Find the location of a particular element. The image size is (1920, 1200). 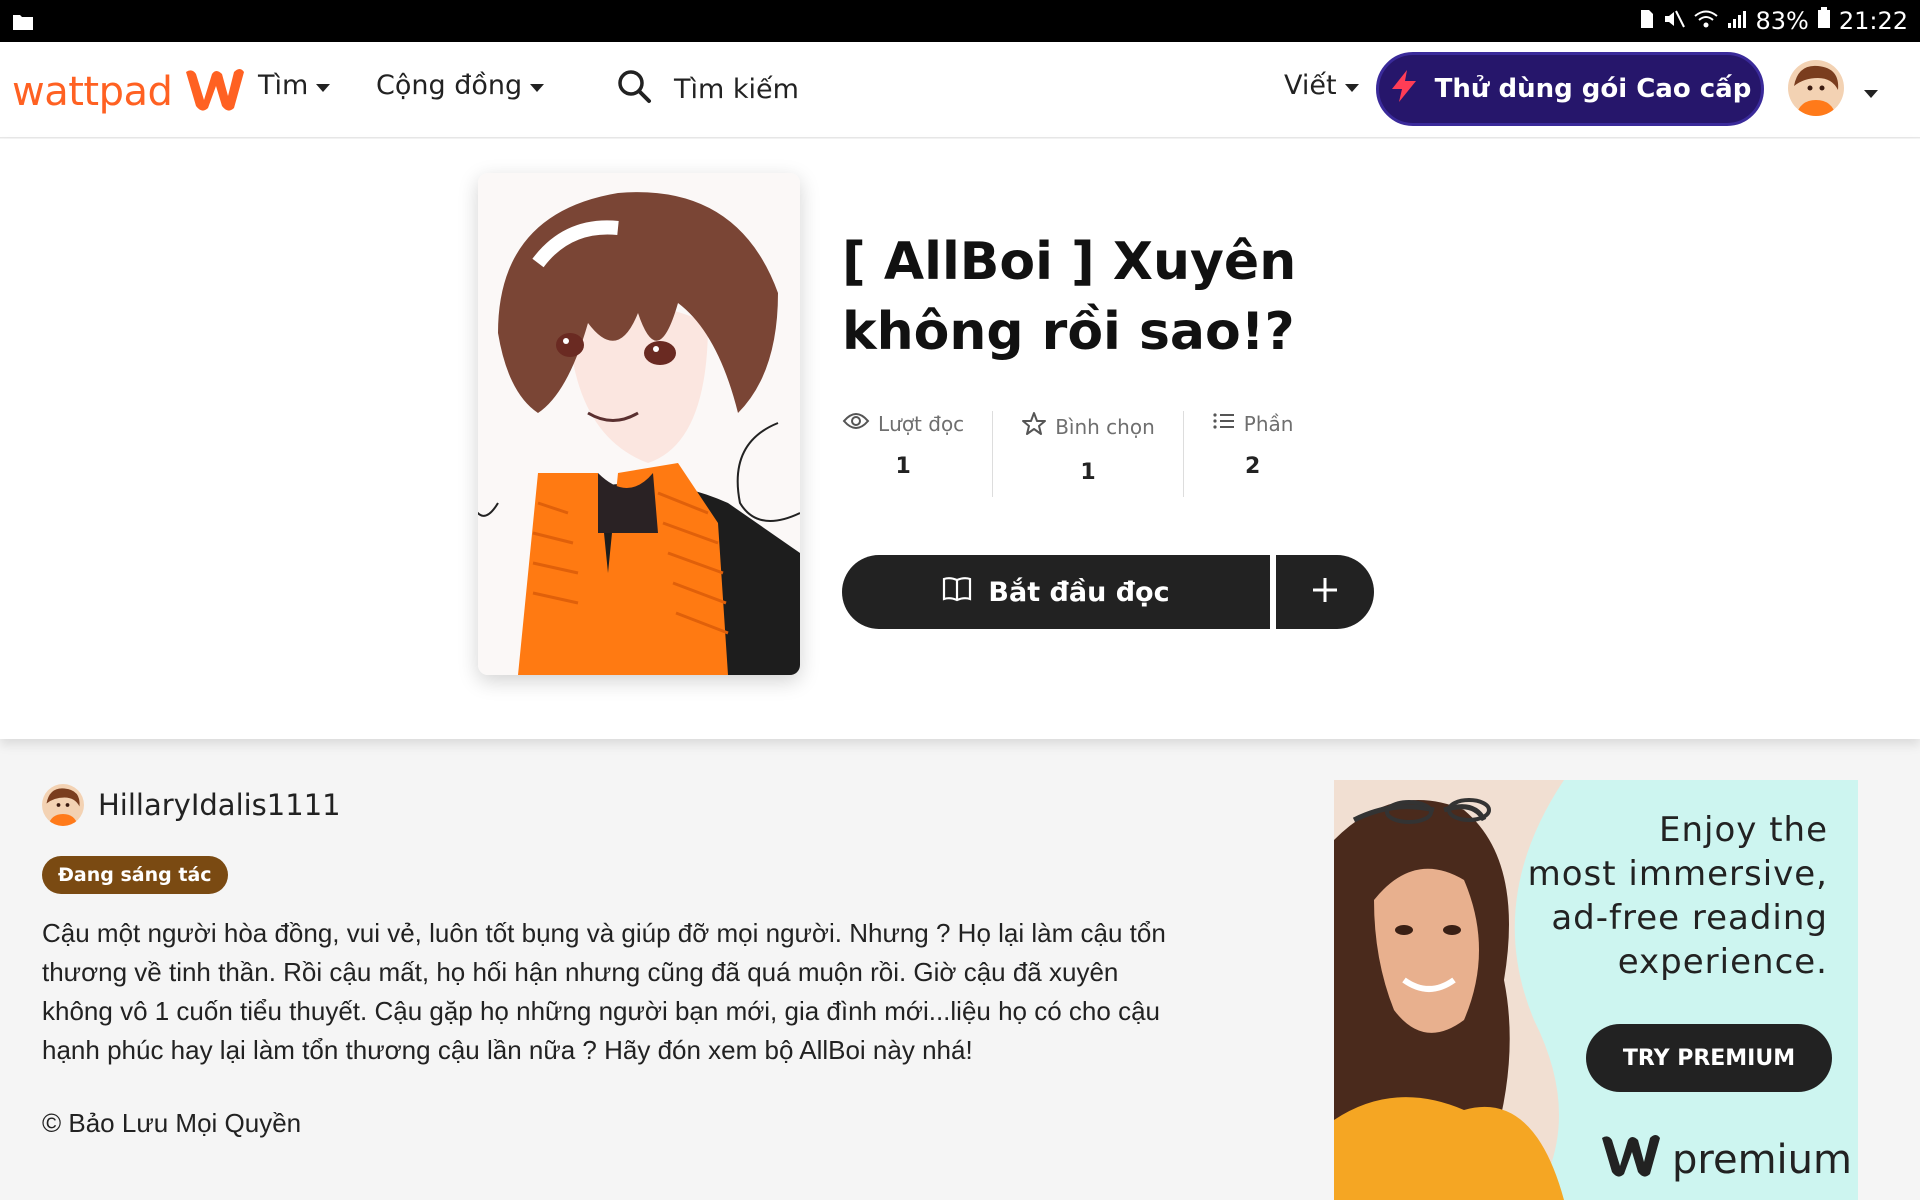

book-icon is located at coordinates (957, 592).